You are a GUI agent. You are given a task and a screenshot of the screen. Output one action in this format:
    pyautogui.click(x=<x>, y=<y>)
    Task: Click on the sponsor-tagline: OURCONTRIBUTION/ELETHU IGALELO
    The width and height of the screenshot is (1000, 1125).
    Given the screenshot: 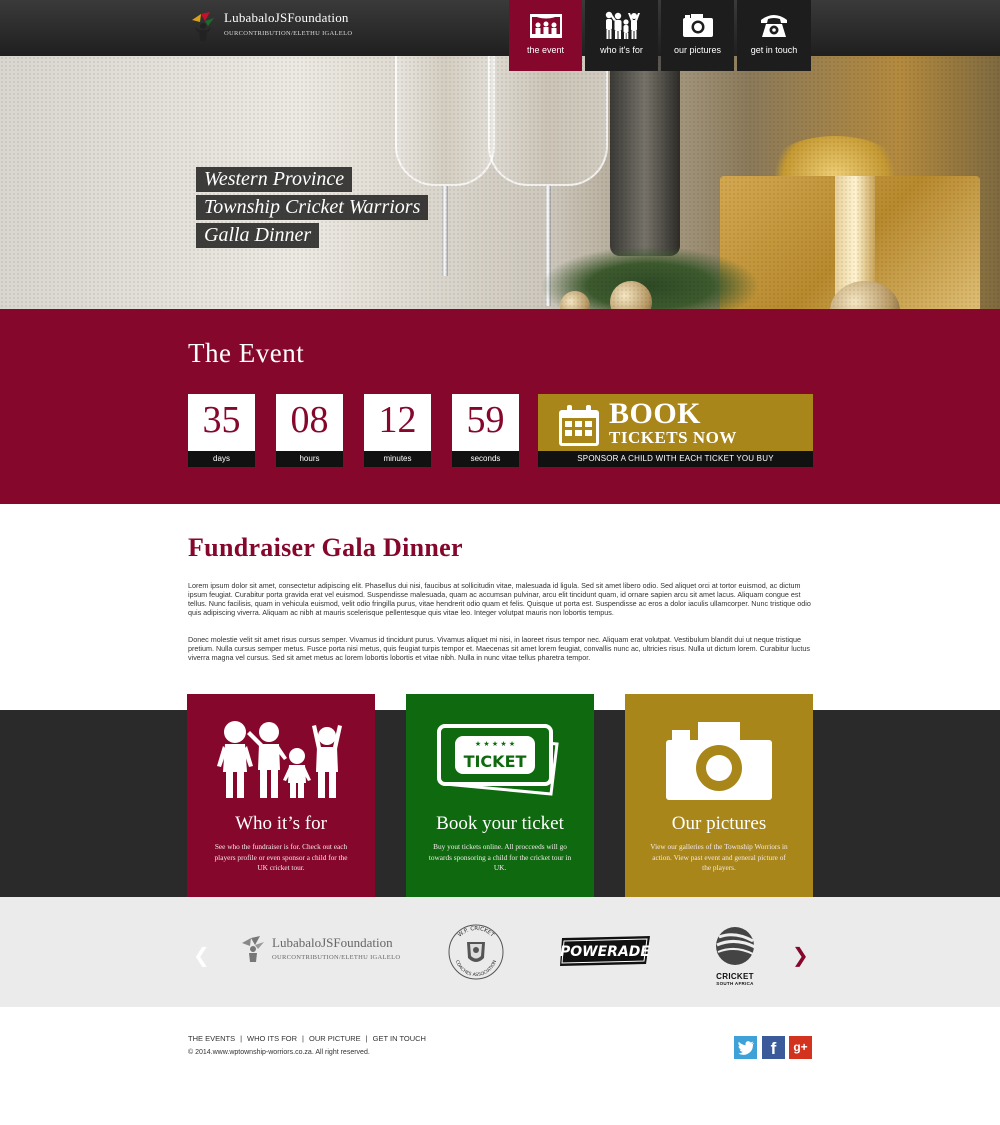 What is the action you would take?
    pyautogui.click(x=336, y=957)
    